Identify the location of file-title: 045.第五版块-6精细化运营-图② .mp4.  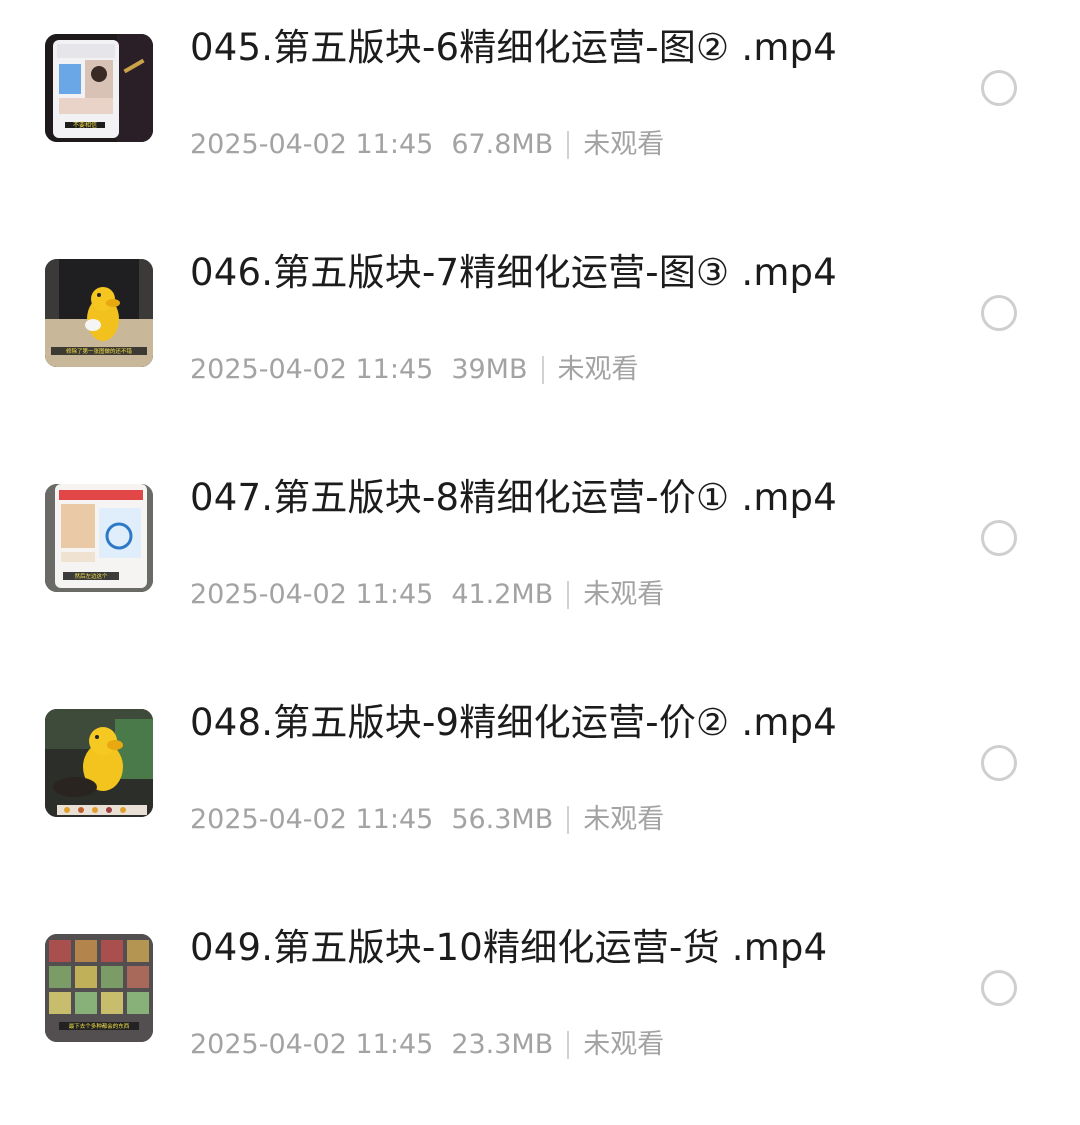
(525, 47).